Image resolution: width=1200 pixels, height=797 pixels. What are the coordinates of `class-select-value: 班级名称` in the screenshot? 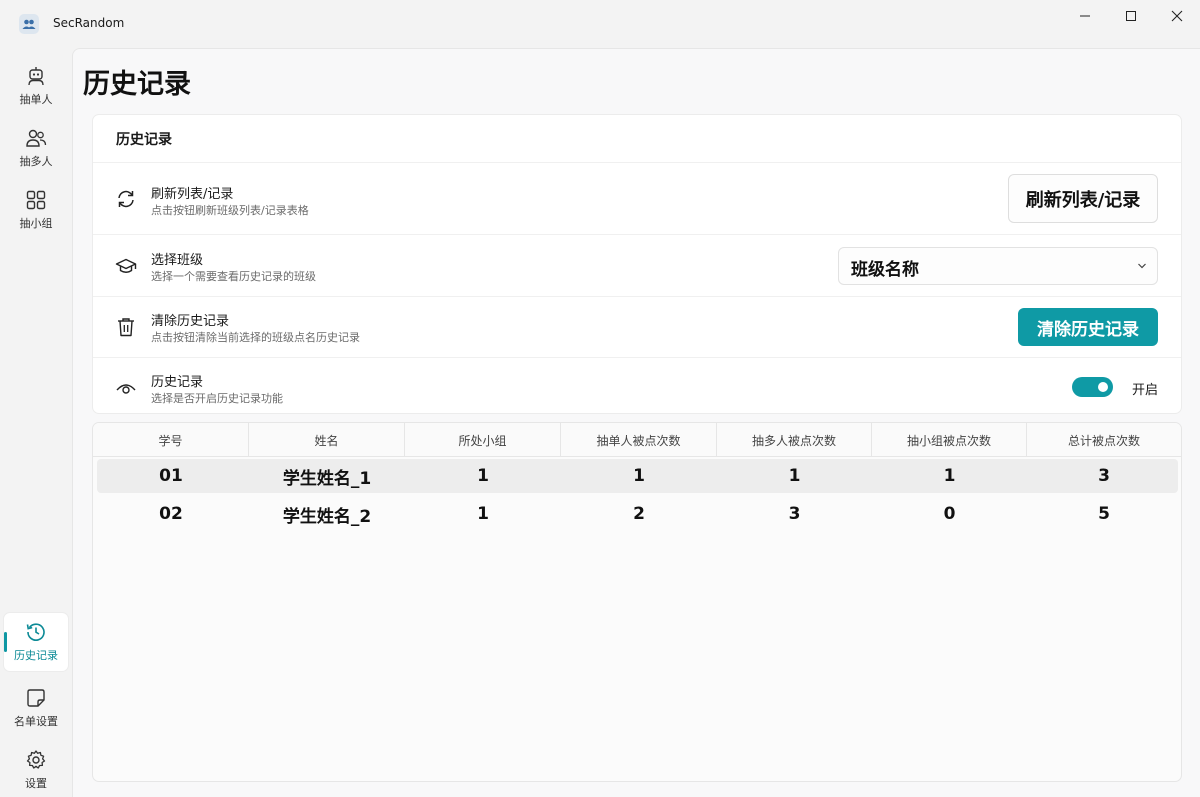 It's located at (885, 270).